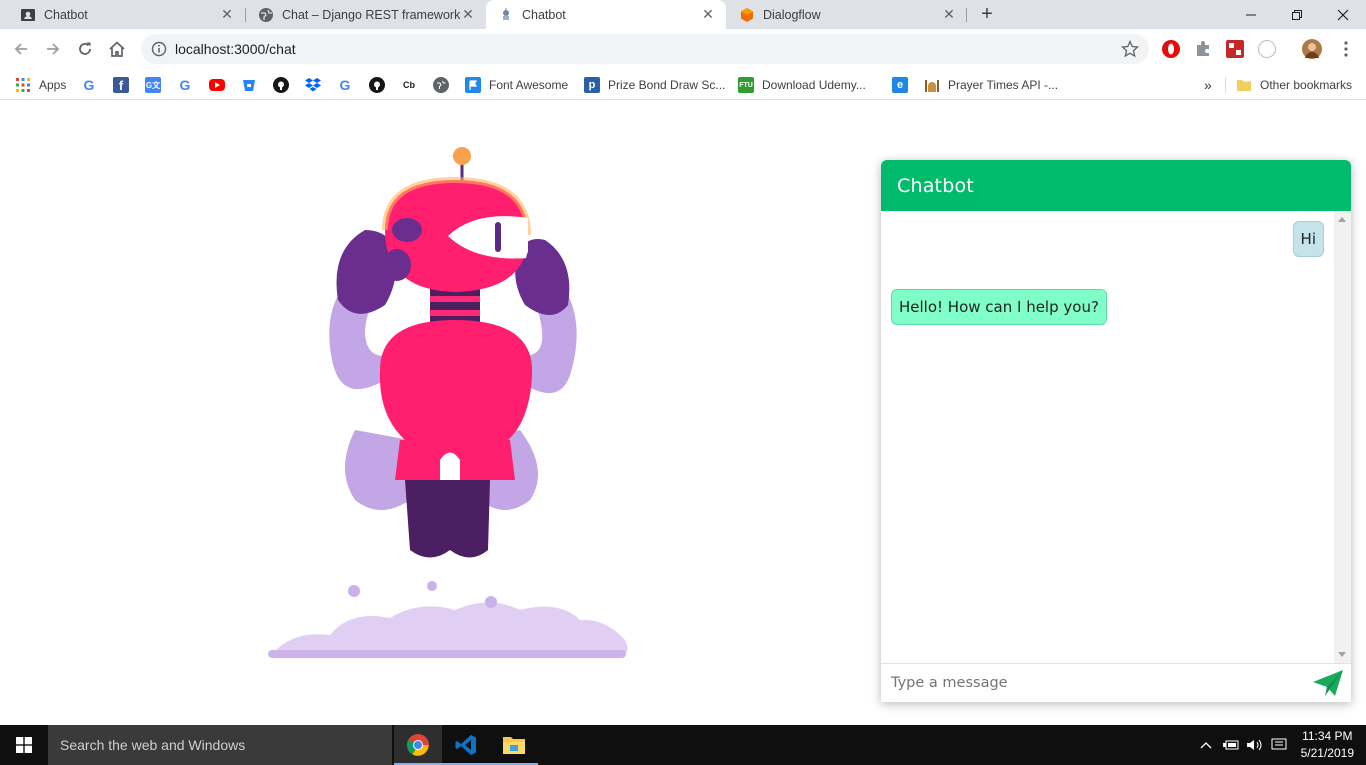 The image size is (1366, 765). Describe the element at coordinates (253, 85) in the screenshot. I see `bookmark-bitbucket` at that location.